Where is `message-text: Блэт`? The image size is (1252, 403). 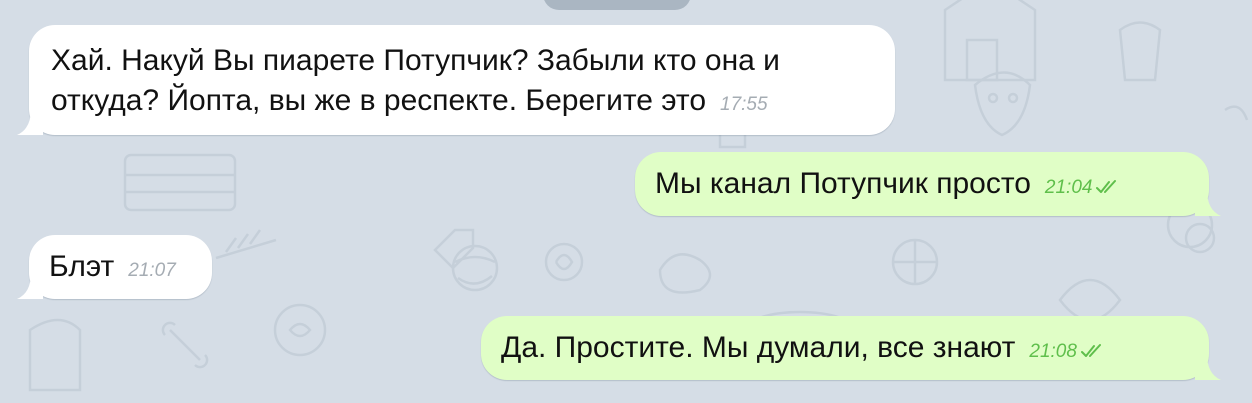
message-text: Блэт is located at coordinates (82, 266).